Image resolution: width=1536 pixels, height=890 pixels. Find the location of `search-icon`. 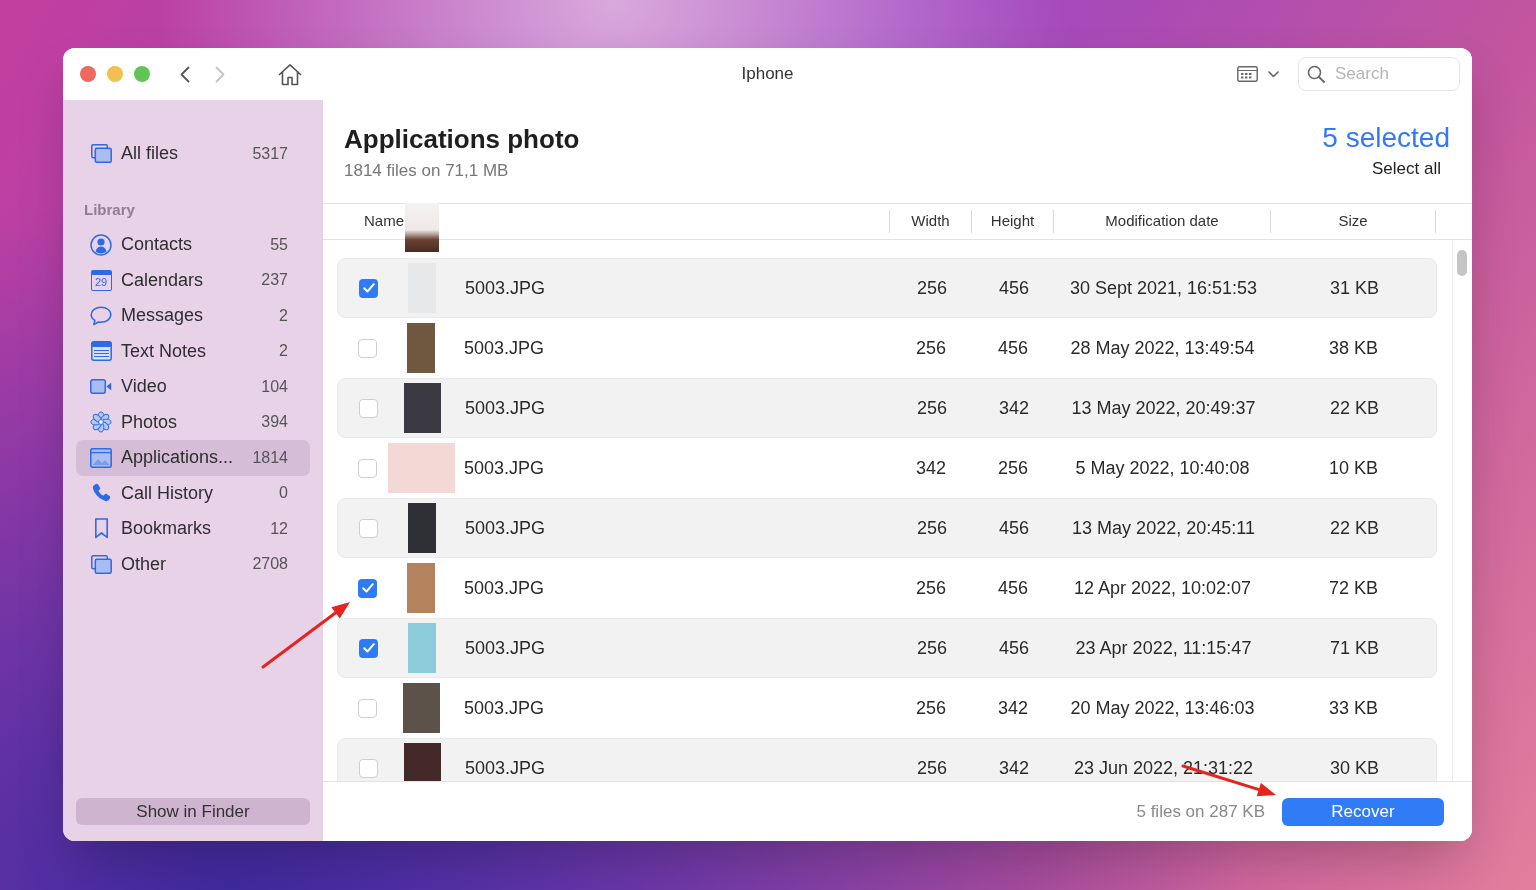

search-icon is located at coordinates (1316, 74).